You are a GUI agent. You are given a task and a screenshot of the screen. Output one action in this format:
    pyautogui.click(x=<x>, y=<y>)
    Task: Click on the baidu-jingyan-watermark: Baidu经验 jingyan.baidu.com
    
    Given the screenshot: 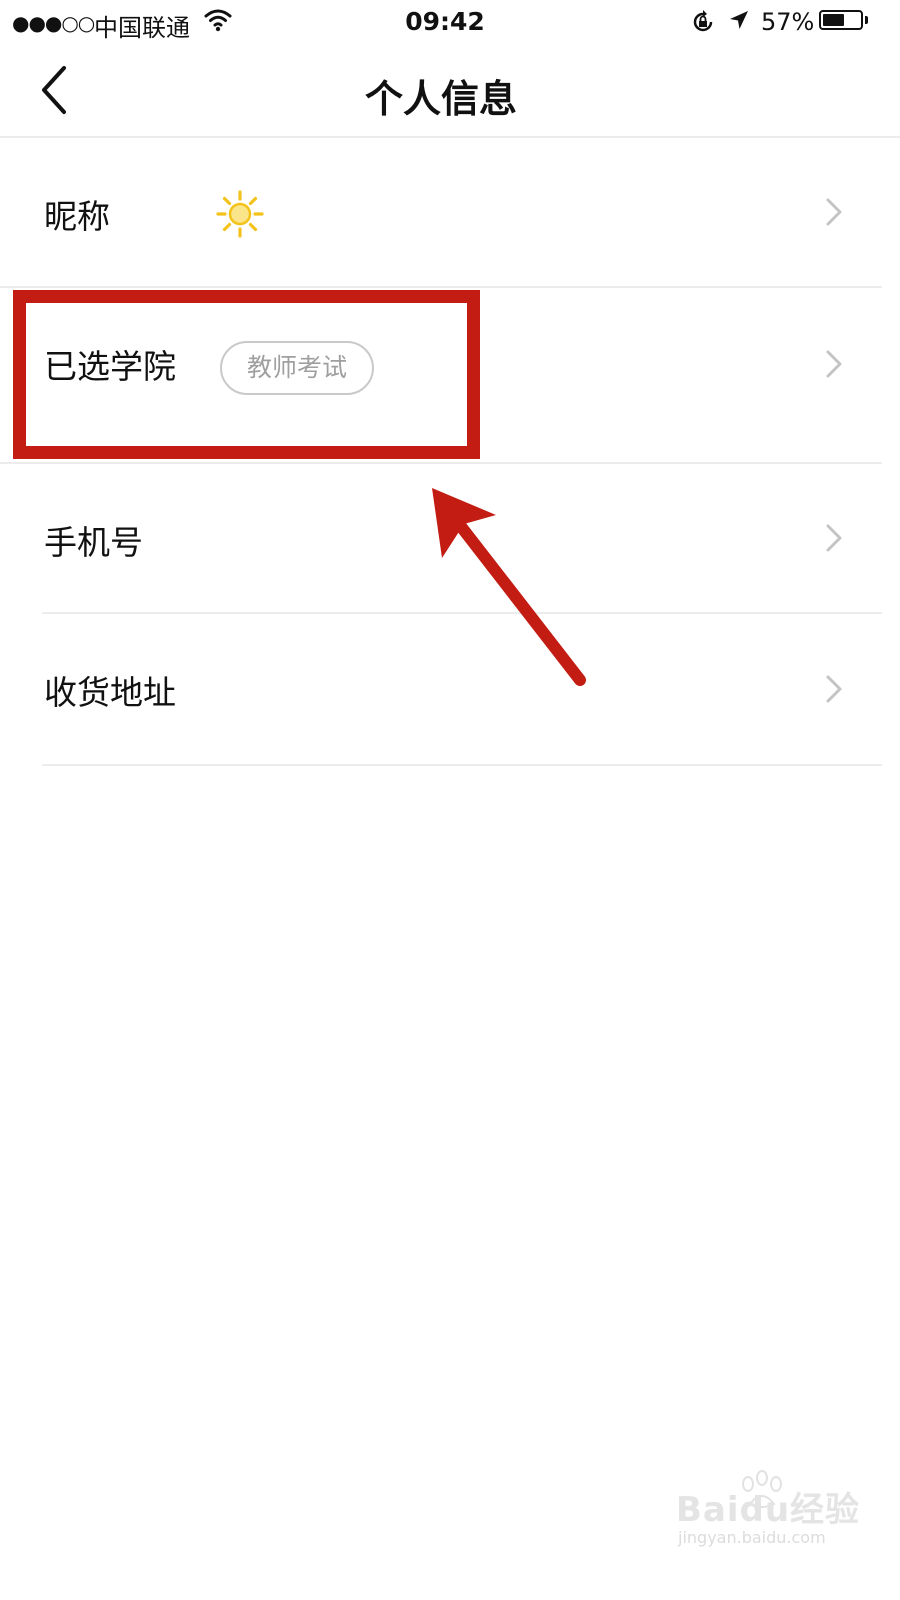 What is the action you would take?
    pyautogui.click(x=786, y=1515)
    